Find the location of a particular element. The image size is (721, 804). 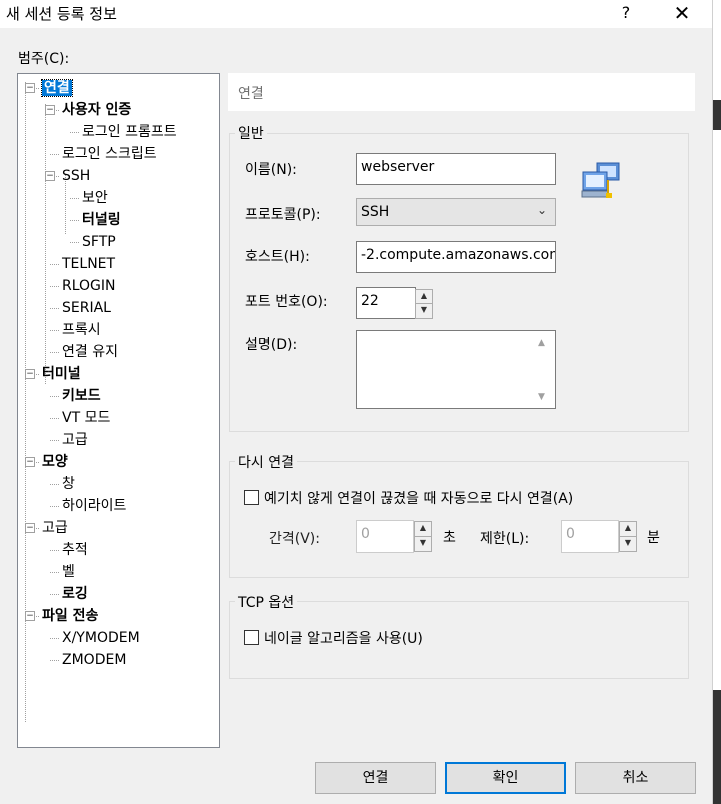

tree-item-label: TELNET is located at coordinates (89, 264).